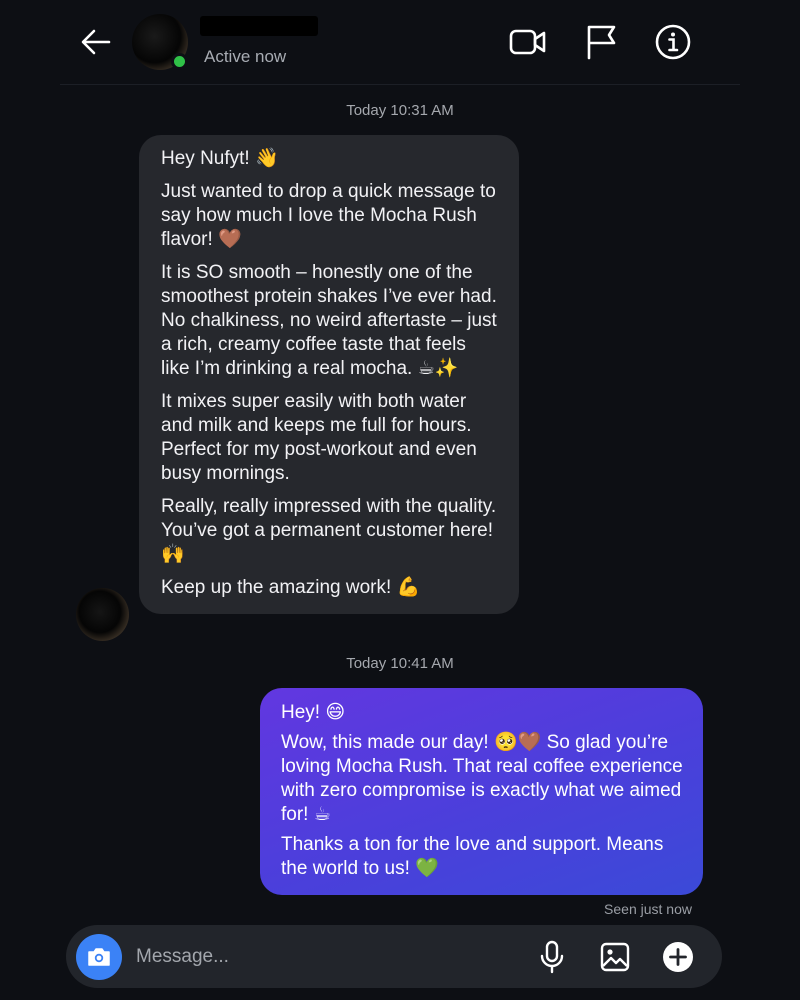  What do you see at coordinates (313, 712) in the screenshot?
I see `message-paragraph: Hey! 😄` at bounding box center [313, 712].